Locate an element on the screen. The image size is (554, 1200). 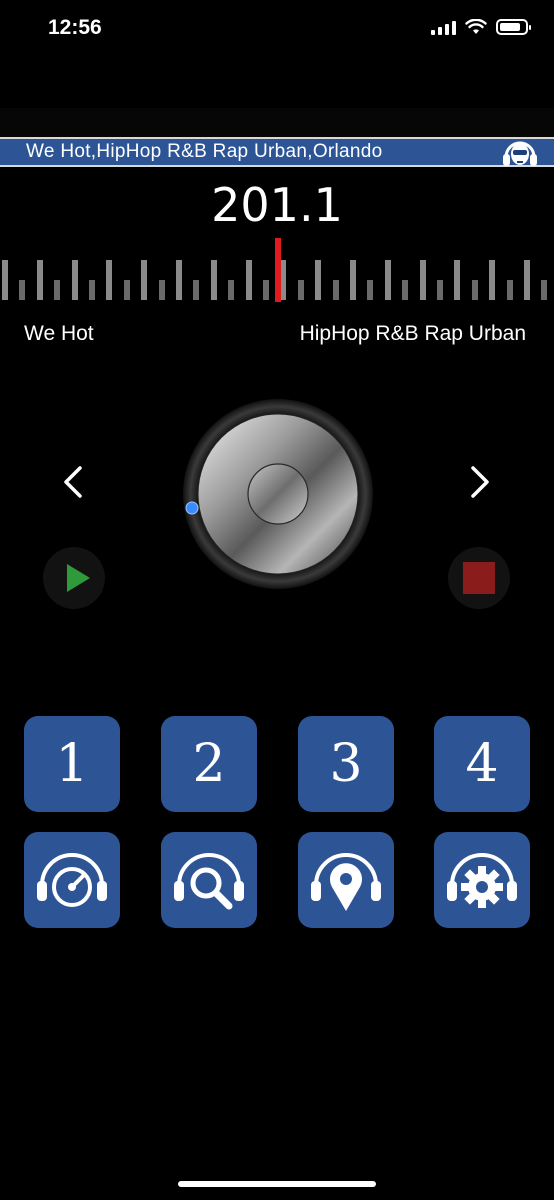
stop-button is located at coordinates (479, 578).